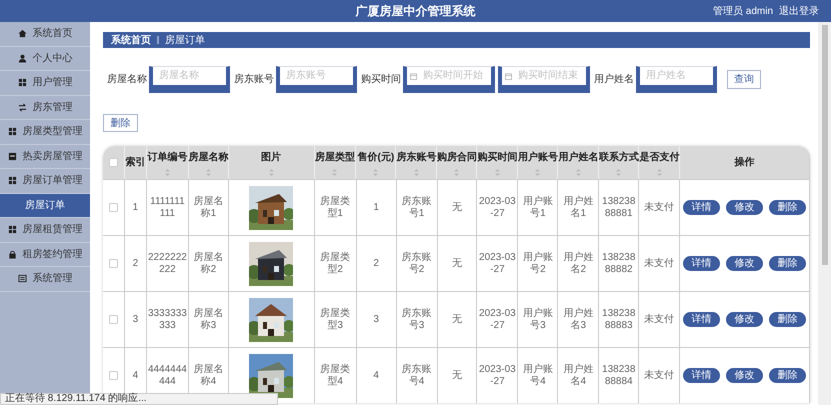 This screenshot has width=831, height=405. I want to click on table-cell-text: 13823888884, so click(618, 376).